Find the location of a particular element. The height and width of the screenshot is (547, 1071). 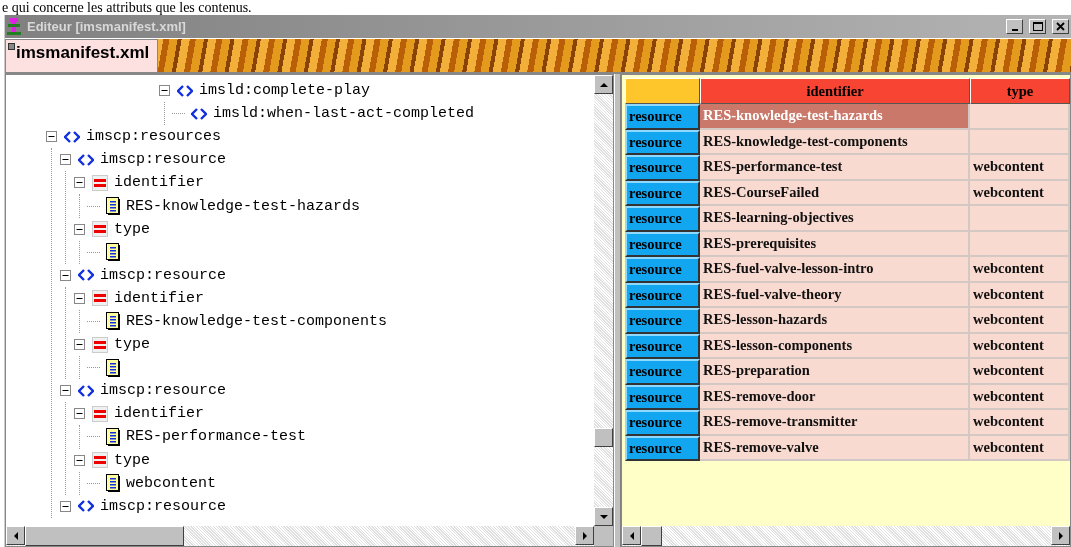

element-node: imsld:when-last-act-completed is located at coordinates (344, 114).